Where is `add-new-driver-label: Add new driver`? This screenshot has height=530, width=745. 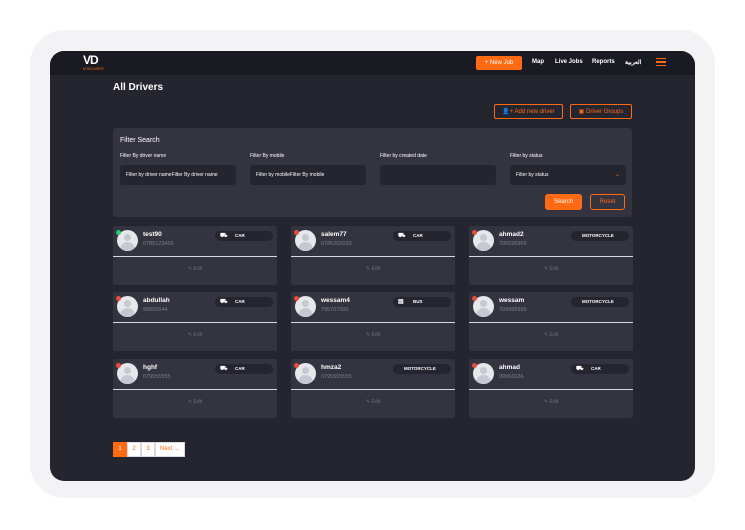
add-new-driver-label: Add new driver is located at coordinates (534, 112).